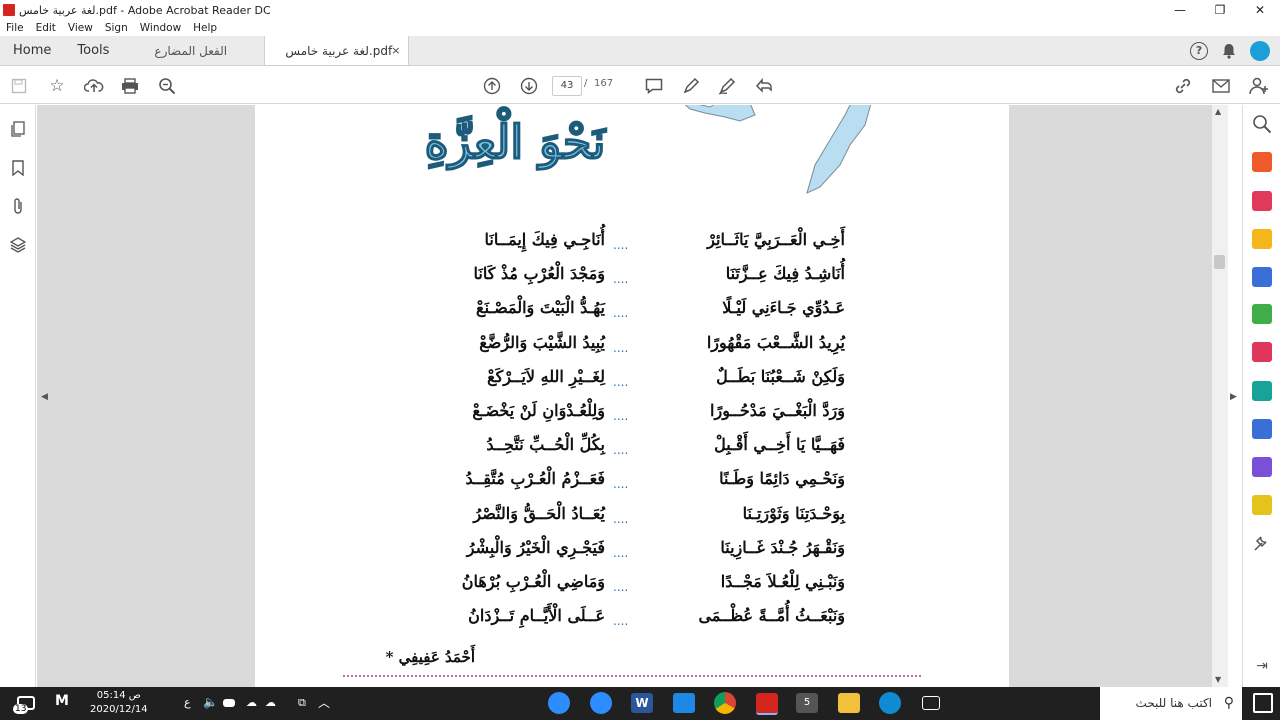 Image resolution: width=1280 pixels, height=720 pixels. I want to click on bell-icon, so click(1229, 51).